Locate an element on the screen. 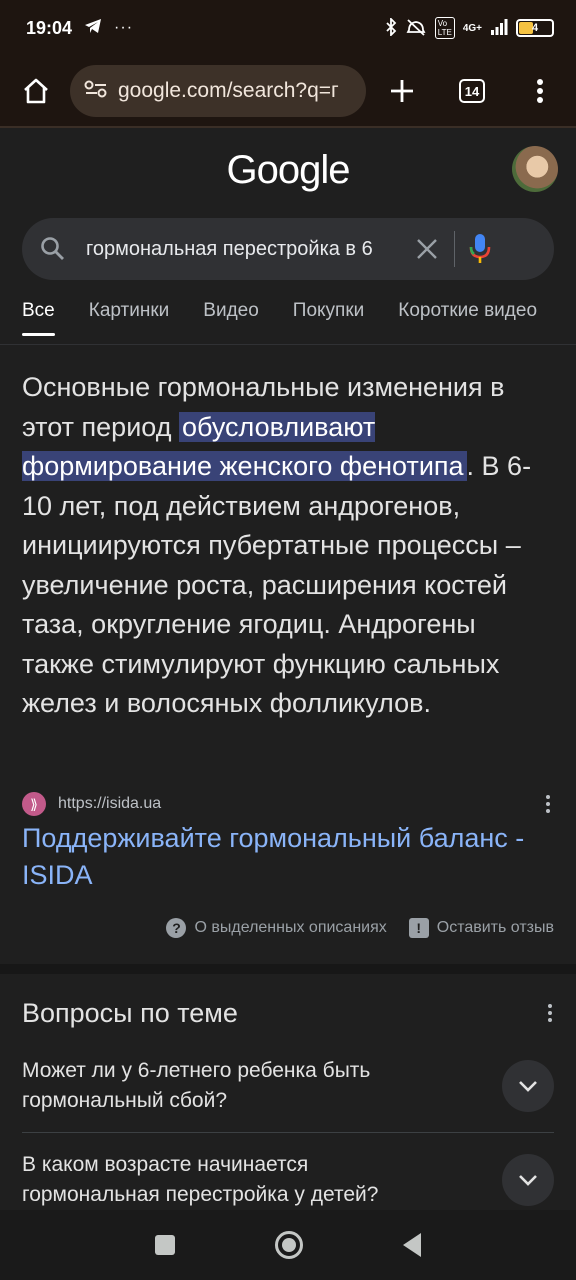 The image size is (576, 1280). home-button is located at coordinates (36, 91).